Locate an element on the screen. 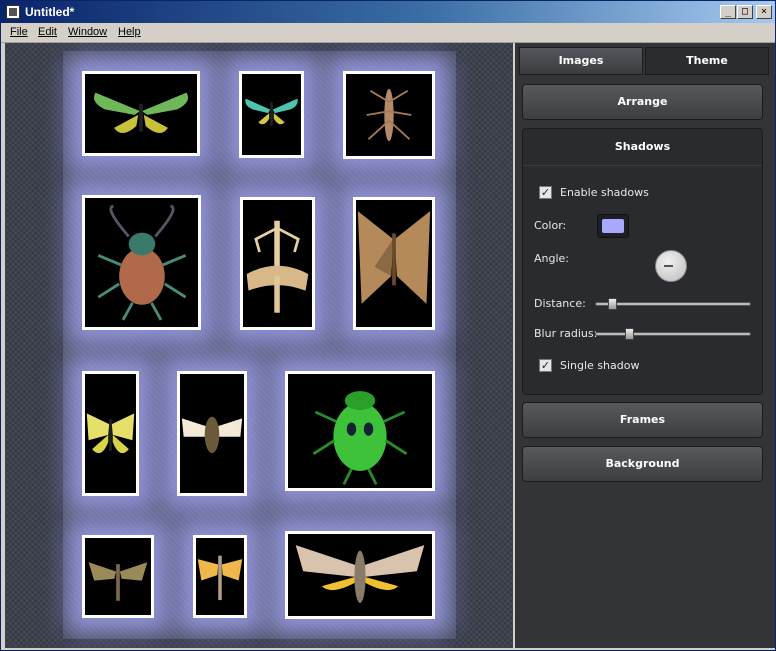 Image resolution: width=776 pixels, height=651 pixels. photo-moth-brown is located at coordinates (394, 263).